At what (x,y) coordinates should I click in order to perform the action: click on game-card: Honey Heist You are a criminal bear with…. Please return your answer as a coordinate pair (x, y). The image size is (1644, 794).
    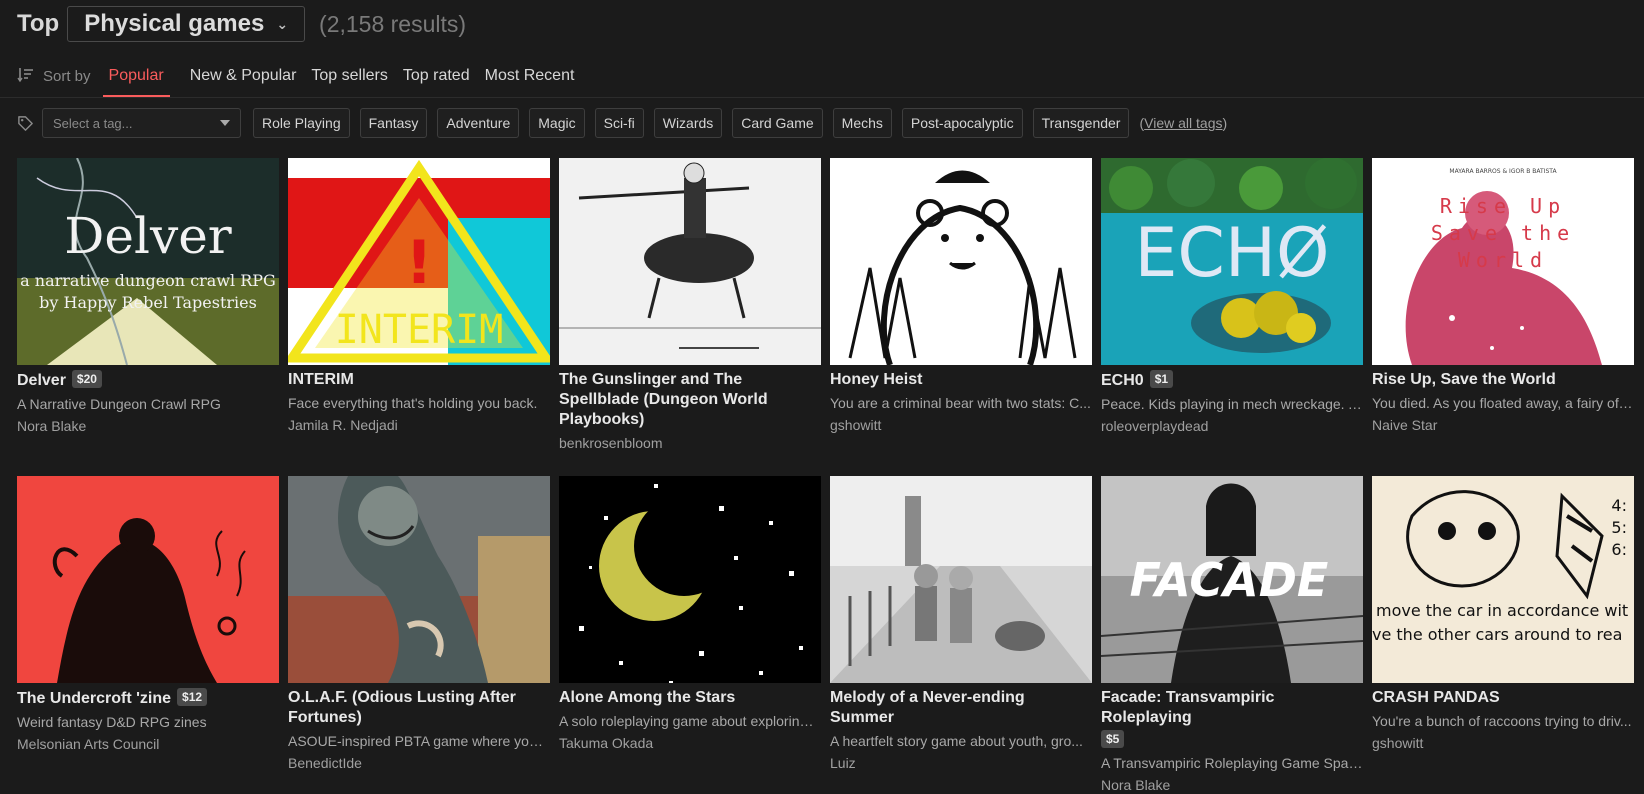
    Looking at the image, I should click on (961, 296).